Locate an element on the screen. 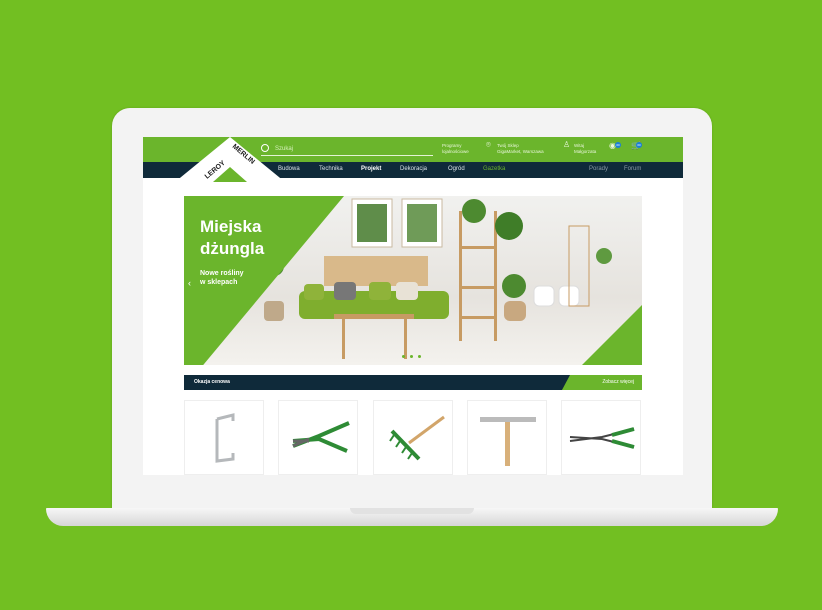 The image size is (822, 610). search-icon is located at coordinates (265, 148).